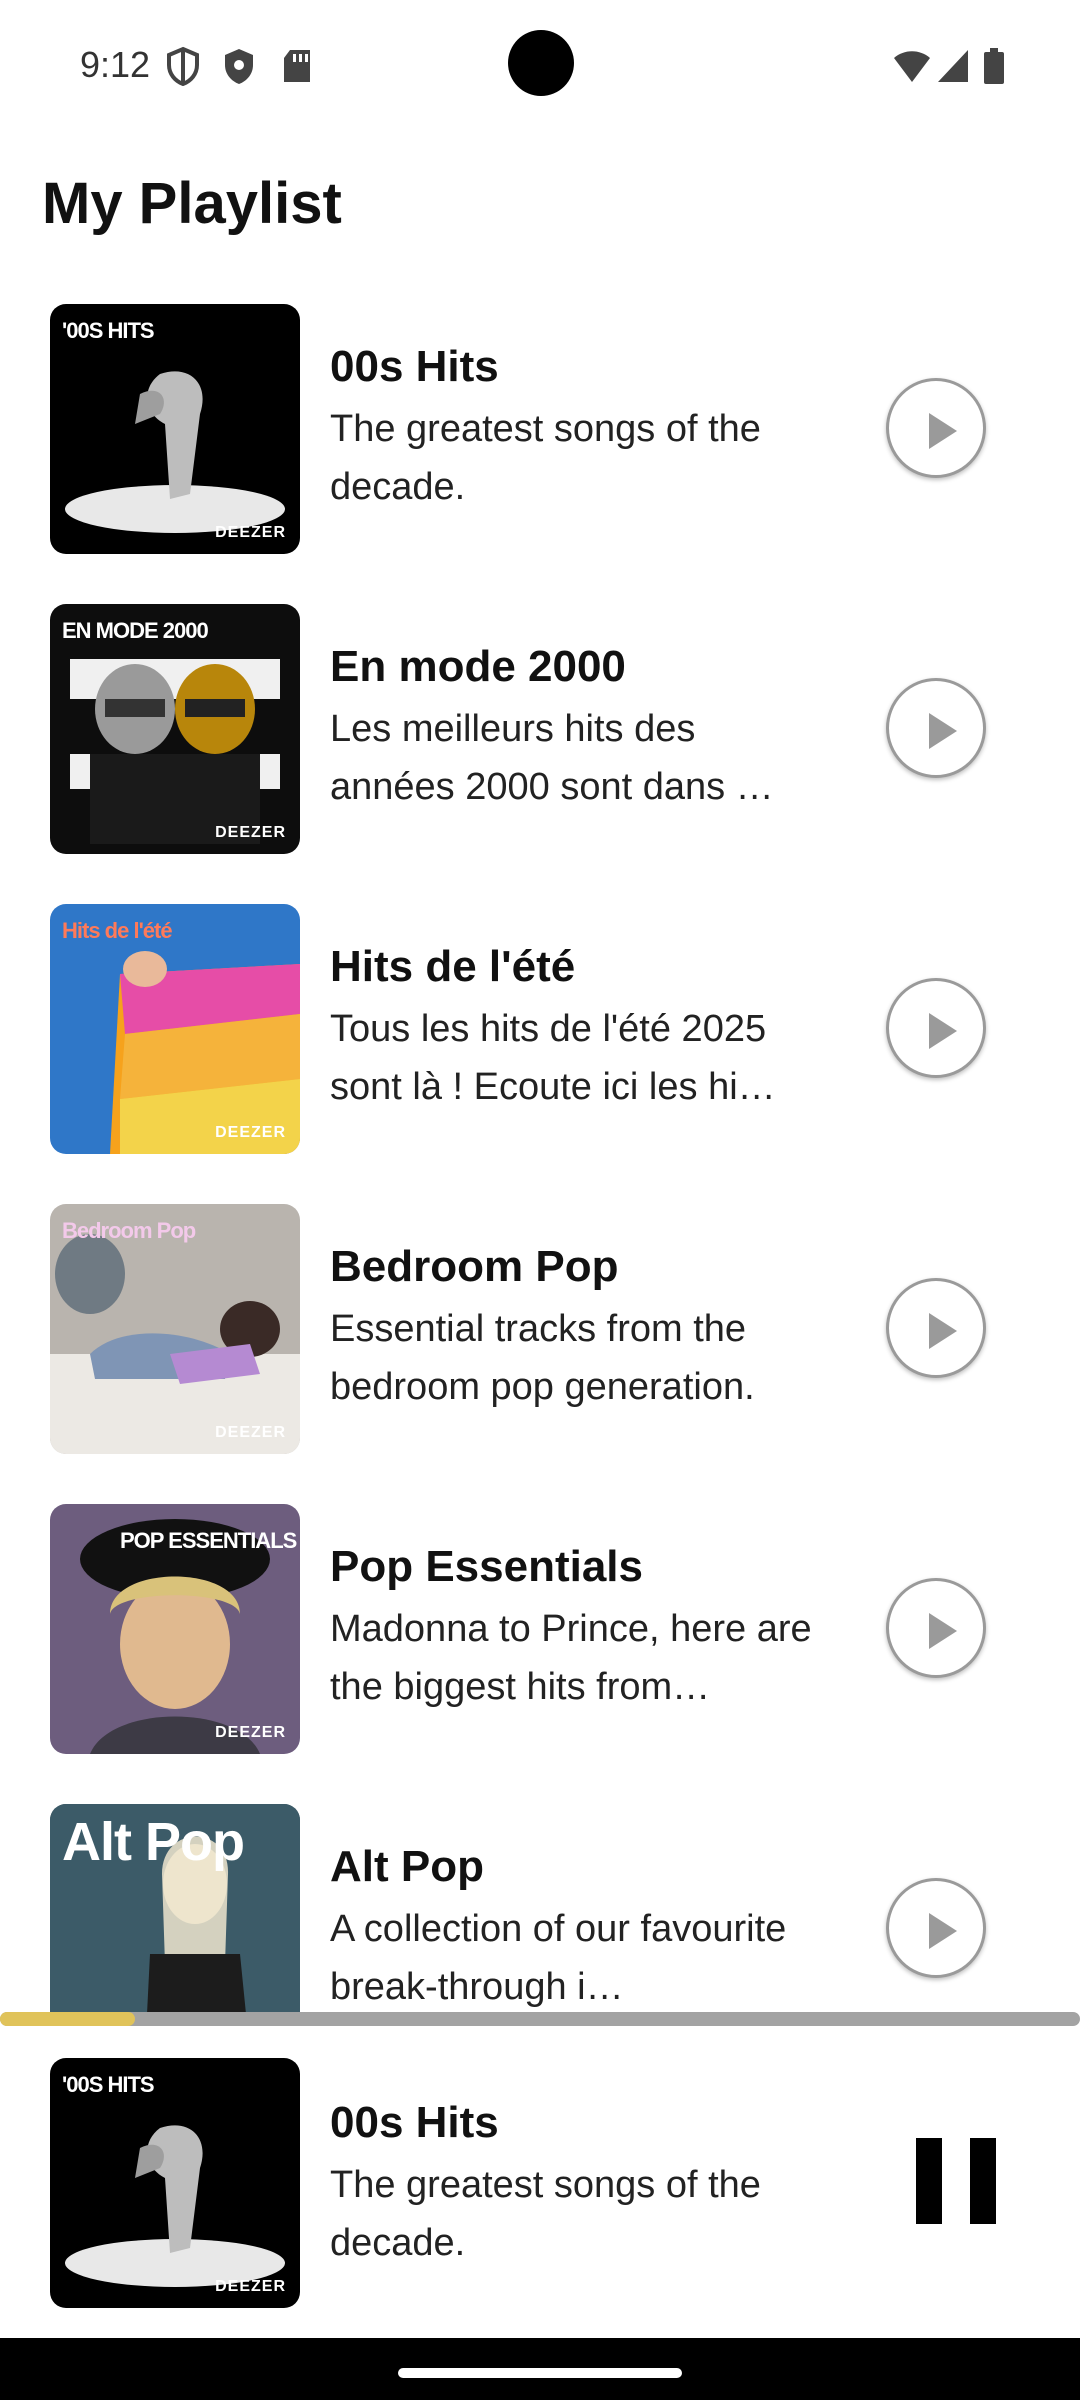  Describe the element at coordinates (175, 429) in the screenshot. I see `cover-art: '00S HITS DEEZER` at that location.